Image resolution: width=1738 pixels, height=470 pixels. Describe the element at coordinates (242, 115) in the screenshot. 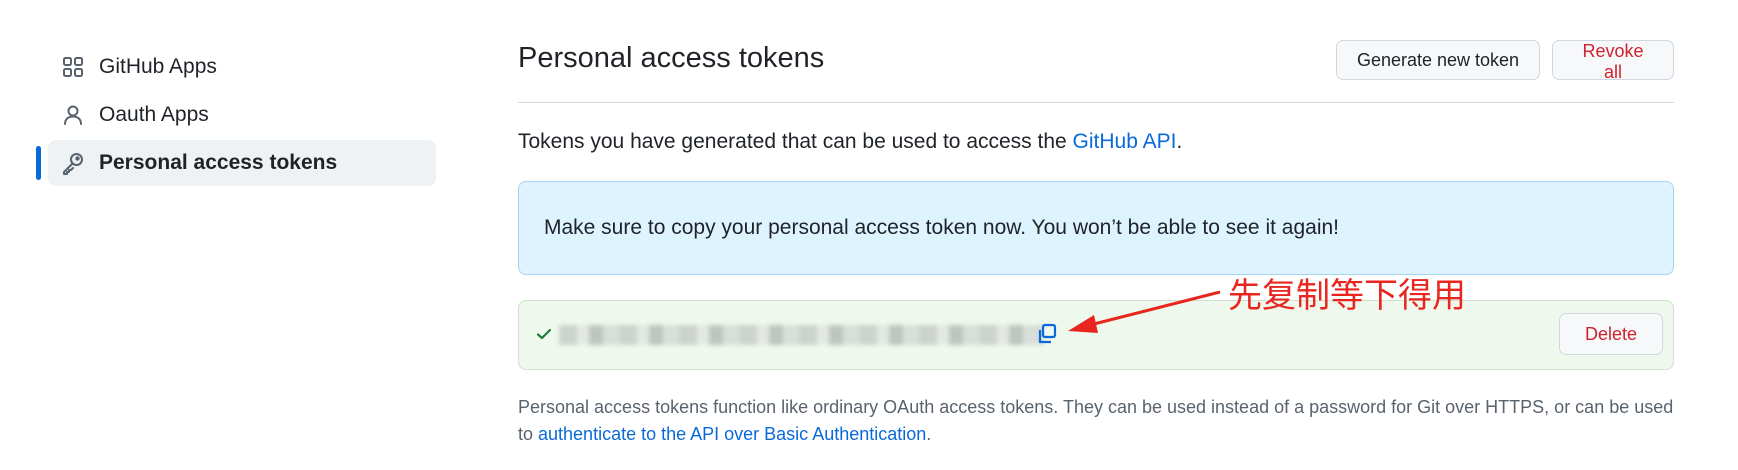

I see `sidebar-item-oauth-apps: Oauth Apps` at that location.